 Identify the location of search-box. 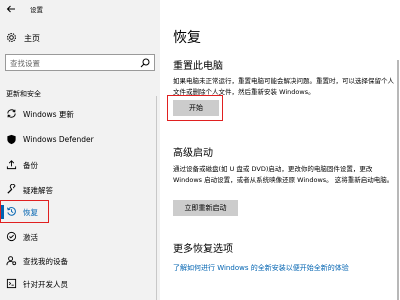
(80, 62).